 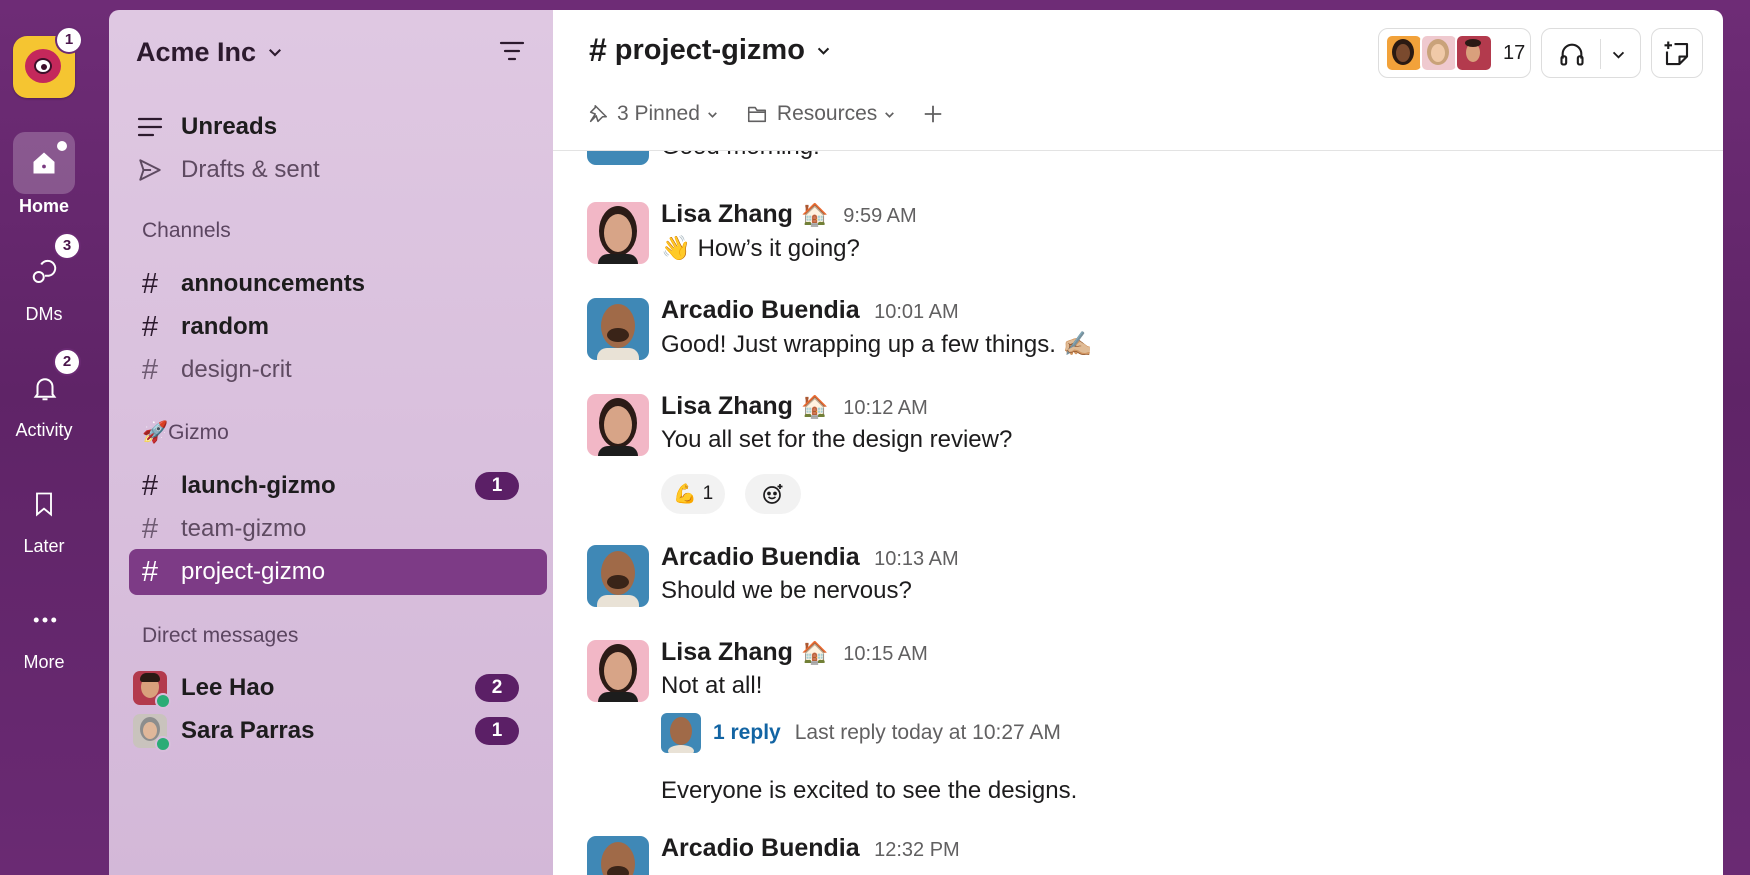 I want to click on reaction-count: 1, so click(x=708, y=493).